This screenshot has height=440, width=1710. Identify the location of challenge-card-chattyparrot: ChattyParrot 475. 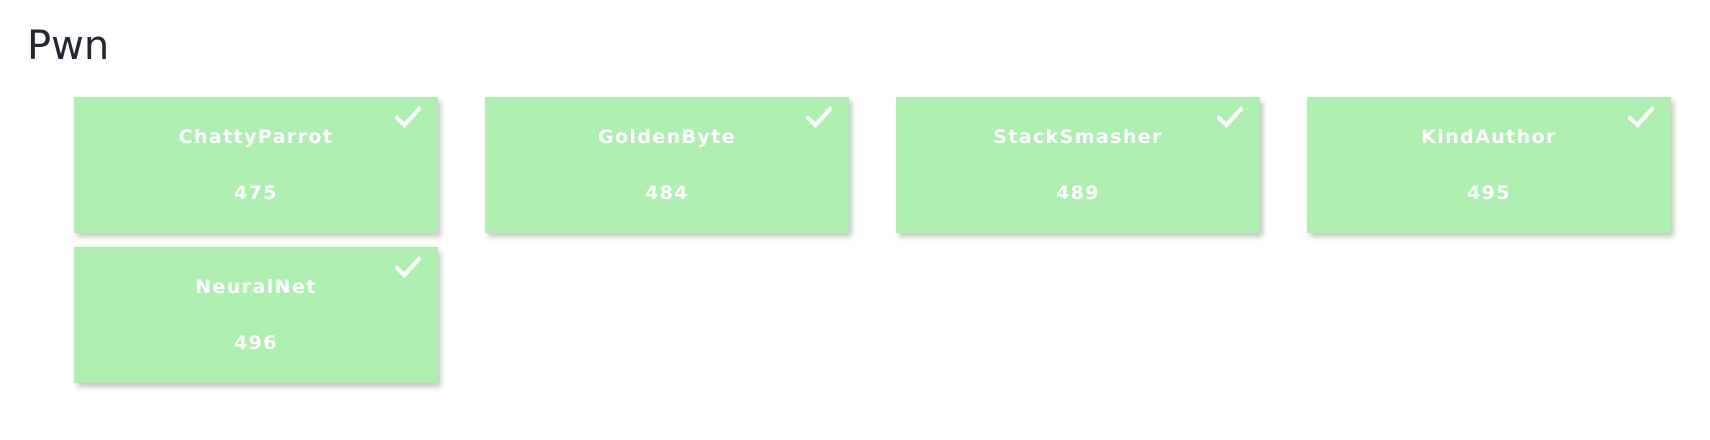
(256, 165).